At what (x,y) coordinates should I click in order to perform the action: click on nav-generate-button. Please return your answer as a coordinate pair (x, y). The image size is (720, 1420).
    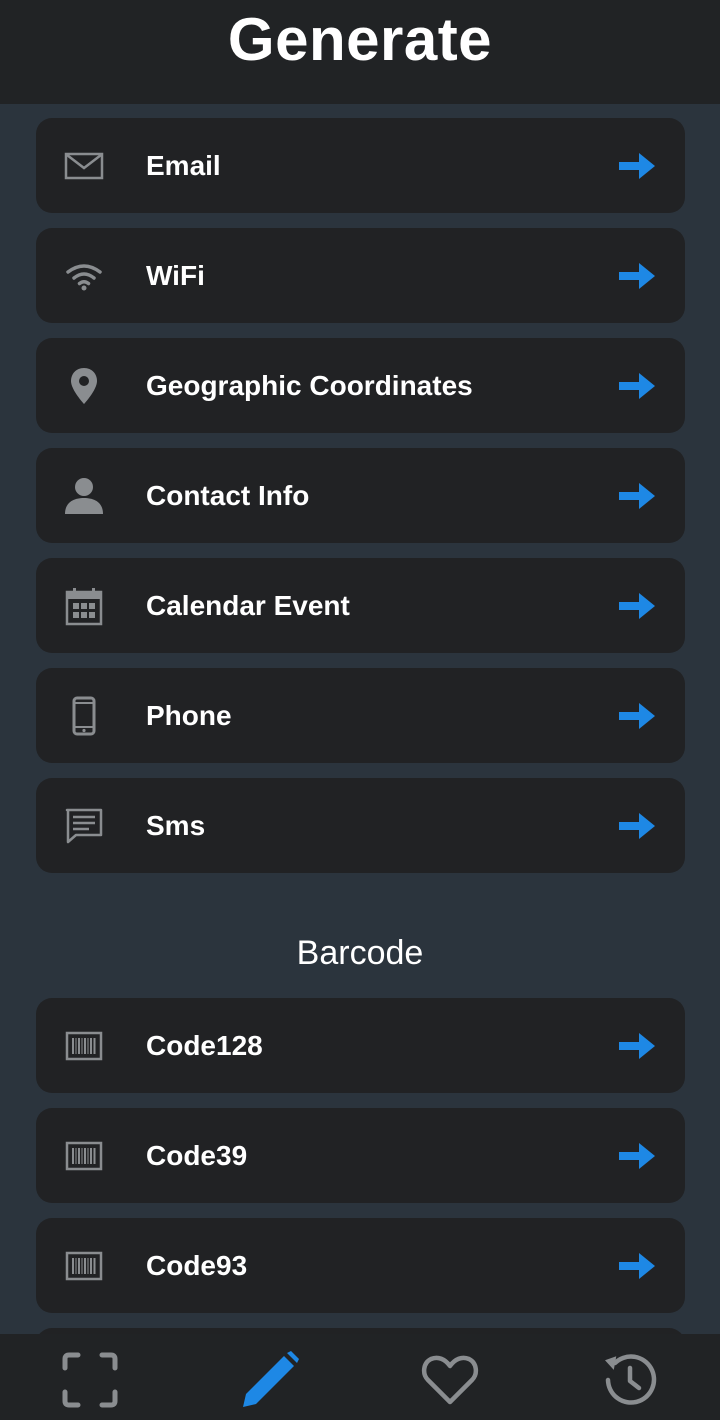
    Looking at the image, I should click on (270, 1380).